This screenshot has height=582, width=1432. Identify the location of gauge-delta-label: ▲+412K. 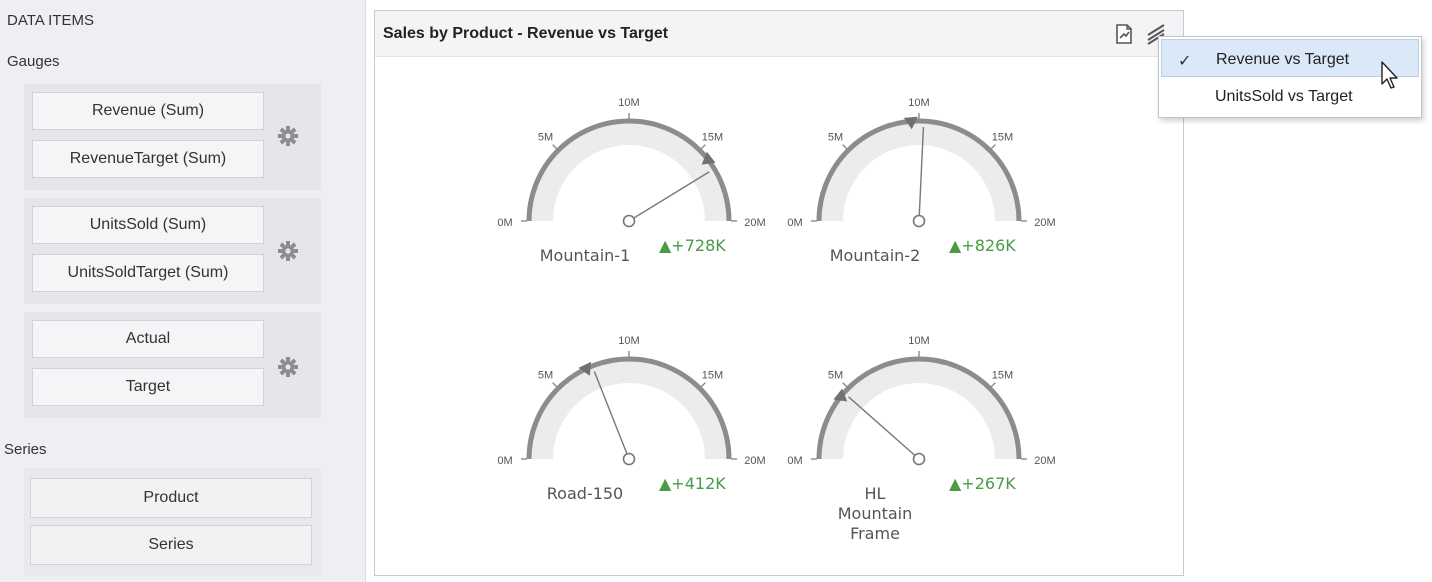
(692, 483).